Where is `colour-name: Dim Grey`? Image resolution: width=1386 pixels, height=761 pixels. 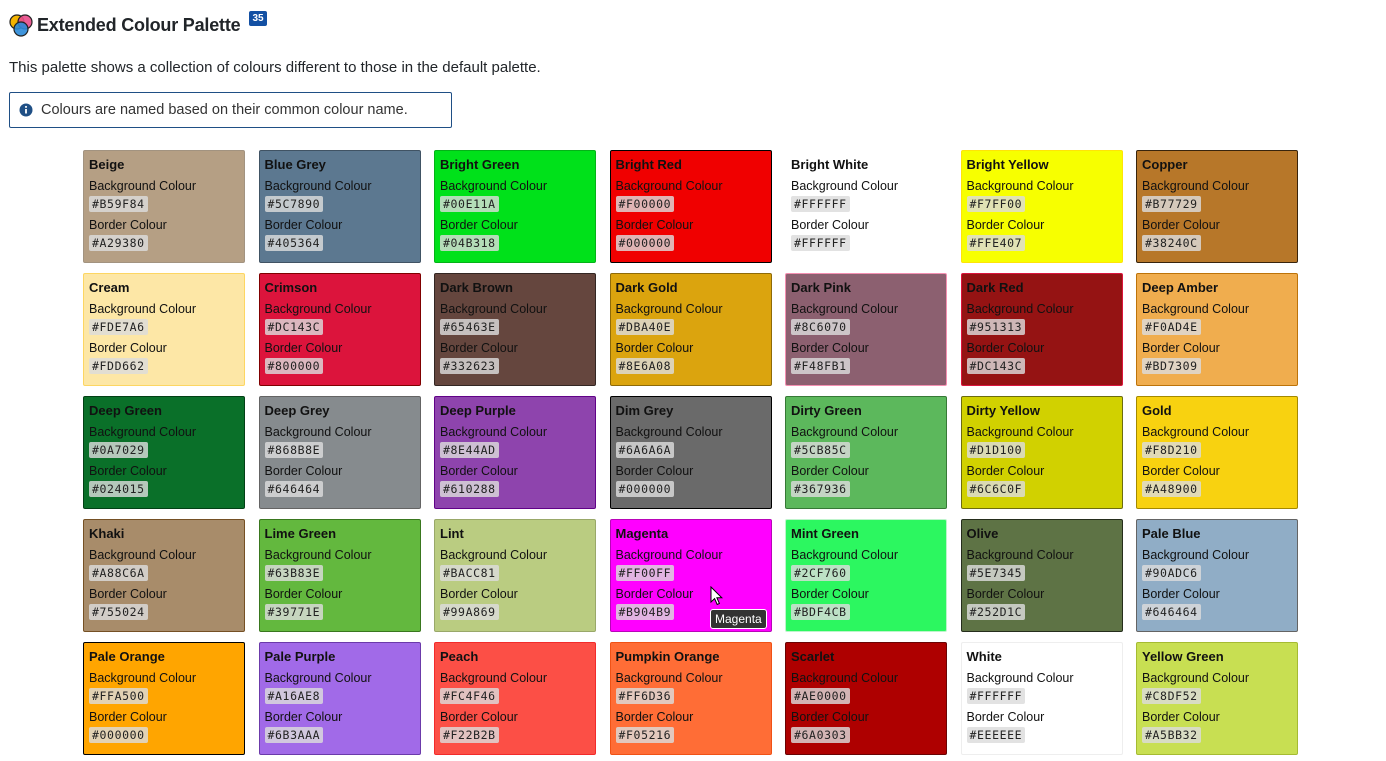 colour-name: Dim Grey is located at coordinates (644, 410).